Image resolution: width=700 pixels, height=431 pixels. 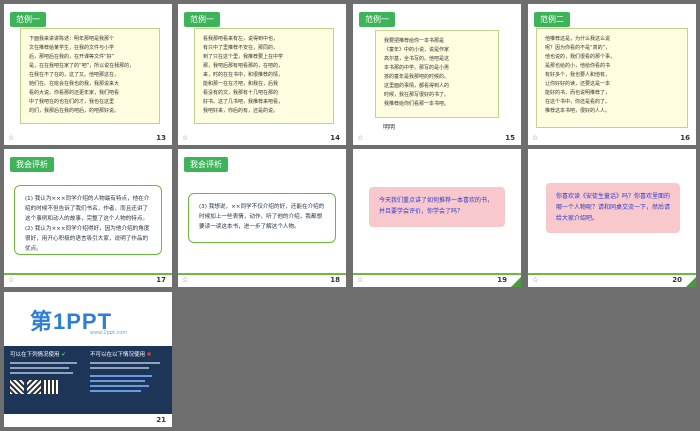 What do you see at coordinates (389, 127) in the screenshot?
I see `signature-text: 明明` at bounding box center [389, 127].